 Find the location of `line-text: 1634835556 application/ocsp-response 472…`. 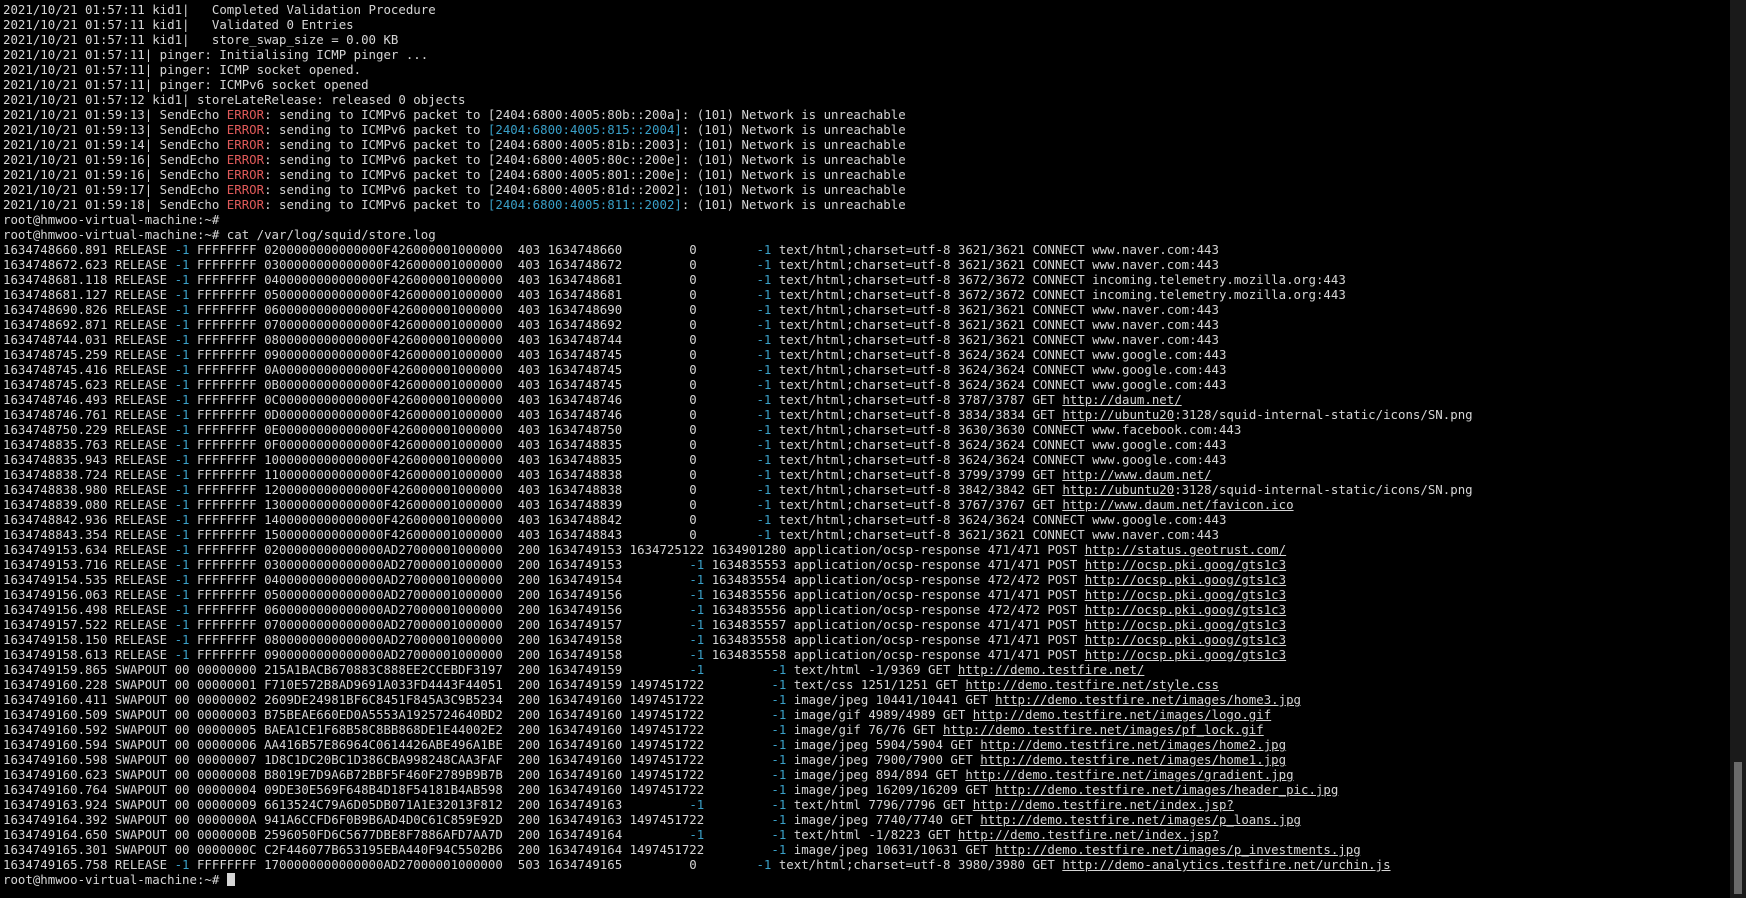

line-text: 1634835556 application/ocsp-response 472… is located at coordinates (894, 609).